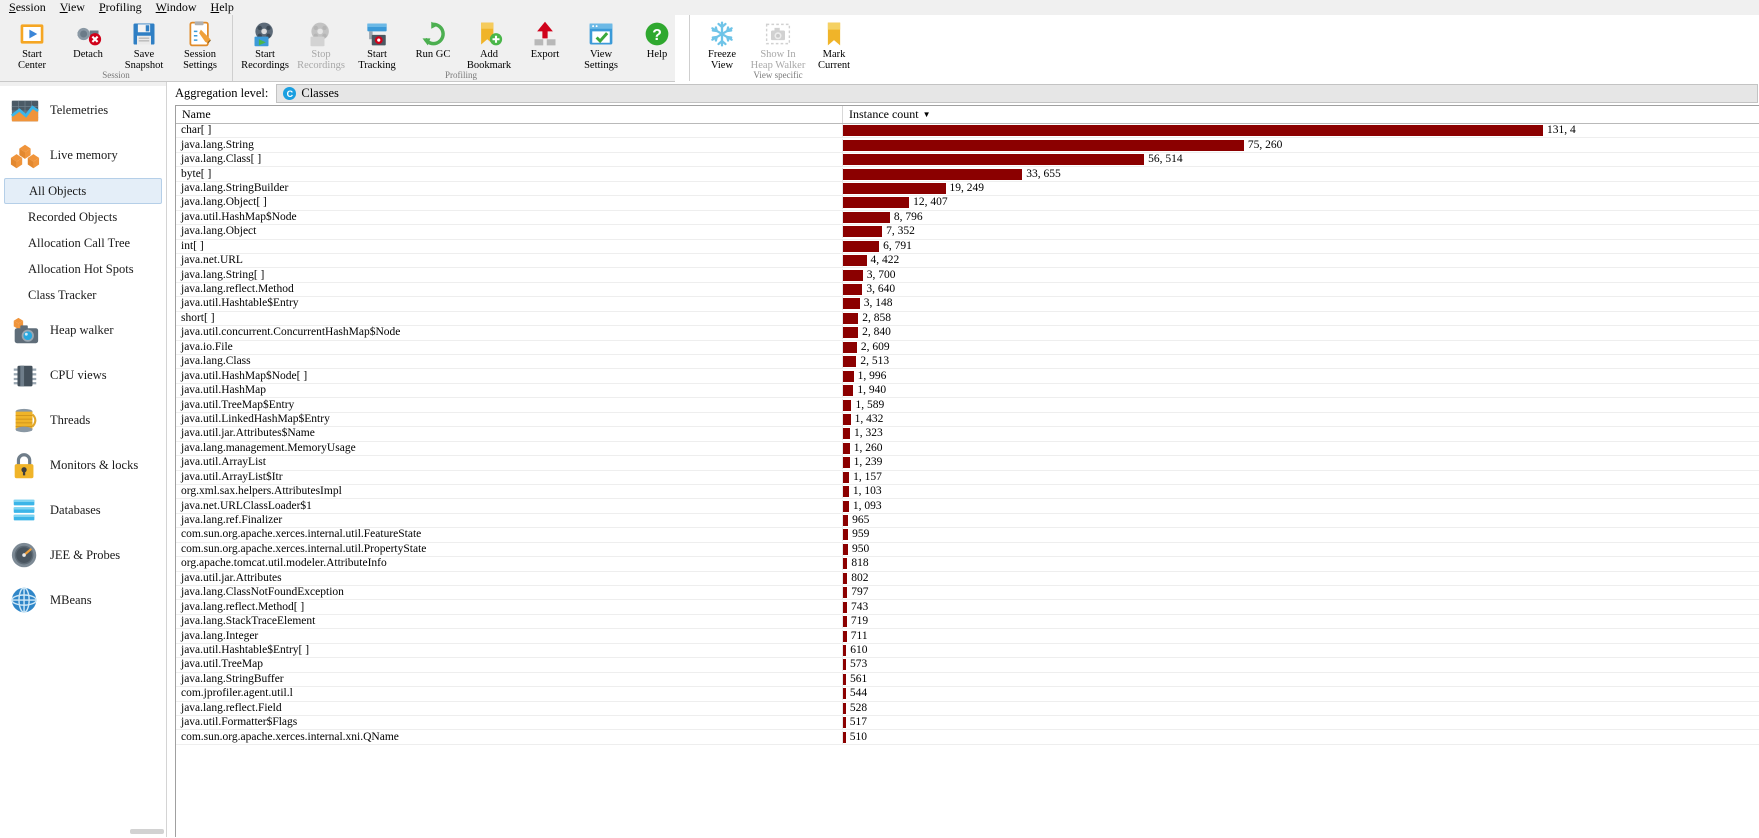  Describe the element at coordinates (834, 44) in the screenshot. I see `mark-current-button: Mark Current` at that location.